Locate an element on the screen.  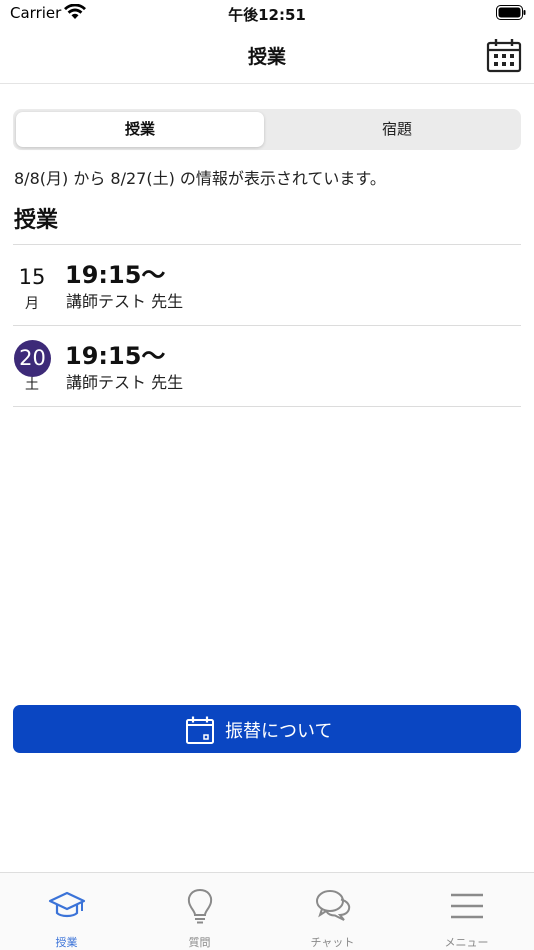
tab-label: 質問 is located at coordinates (199, 942).